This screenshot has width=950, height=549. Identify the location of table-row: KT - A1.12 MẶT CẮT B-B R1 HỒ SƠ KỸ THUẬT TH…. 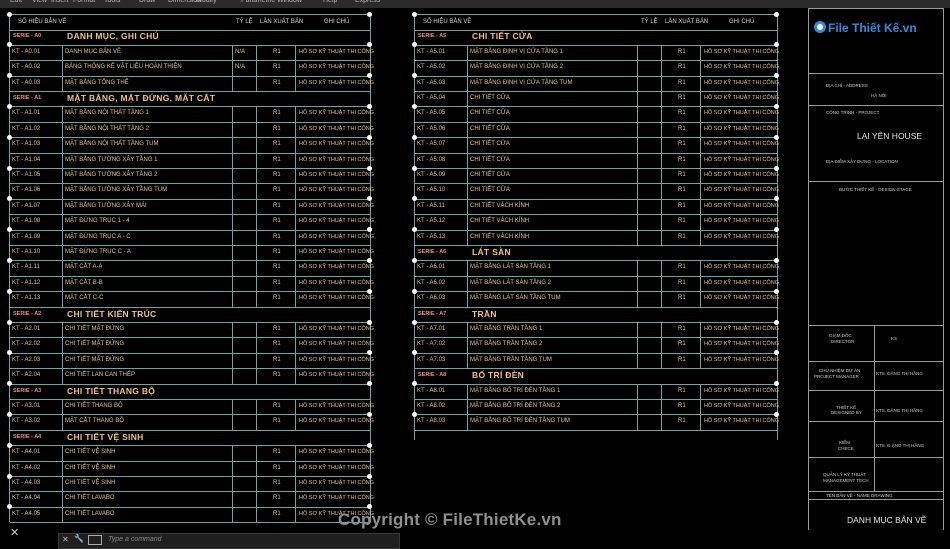
(192, 284).